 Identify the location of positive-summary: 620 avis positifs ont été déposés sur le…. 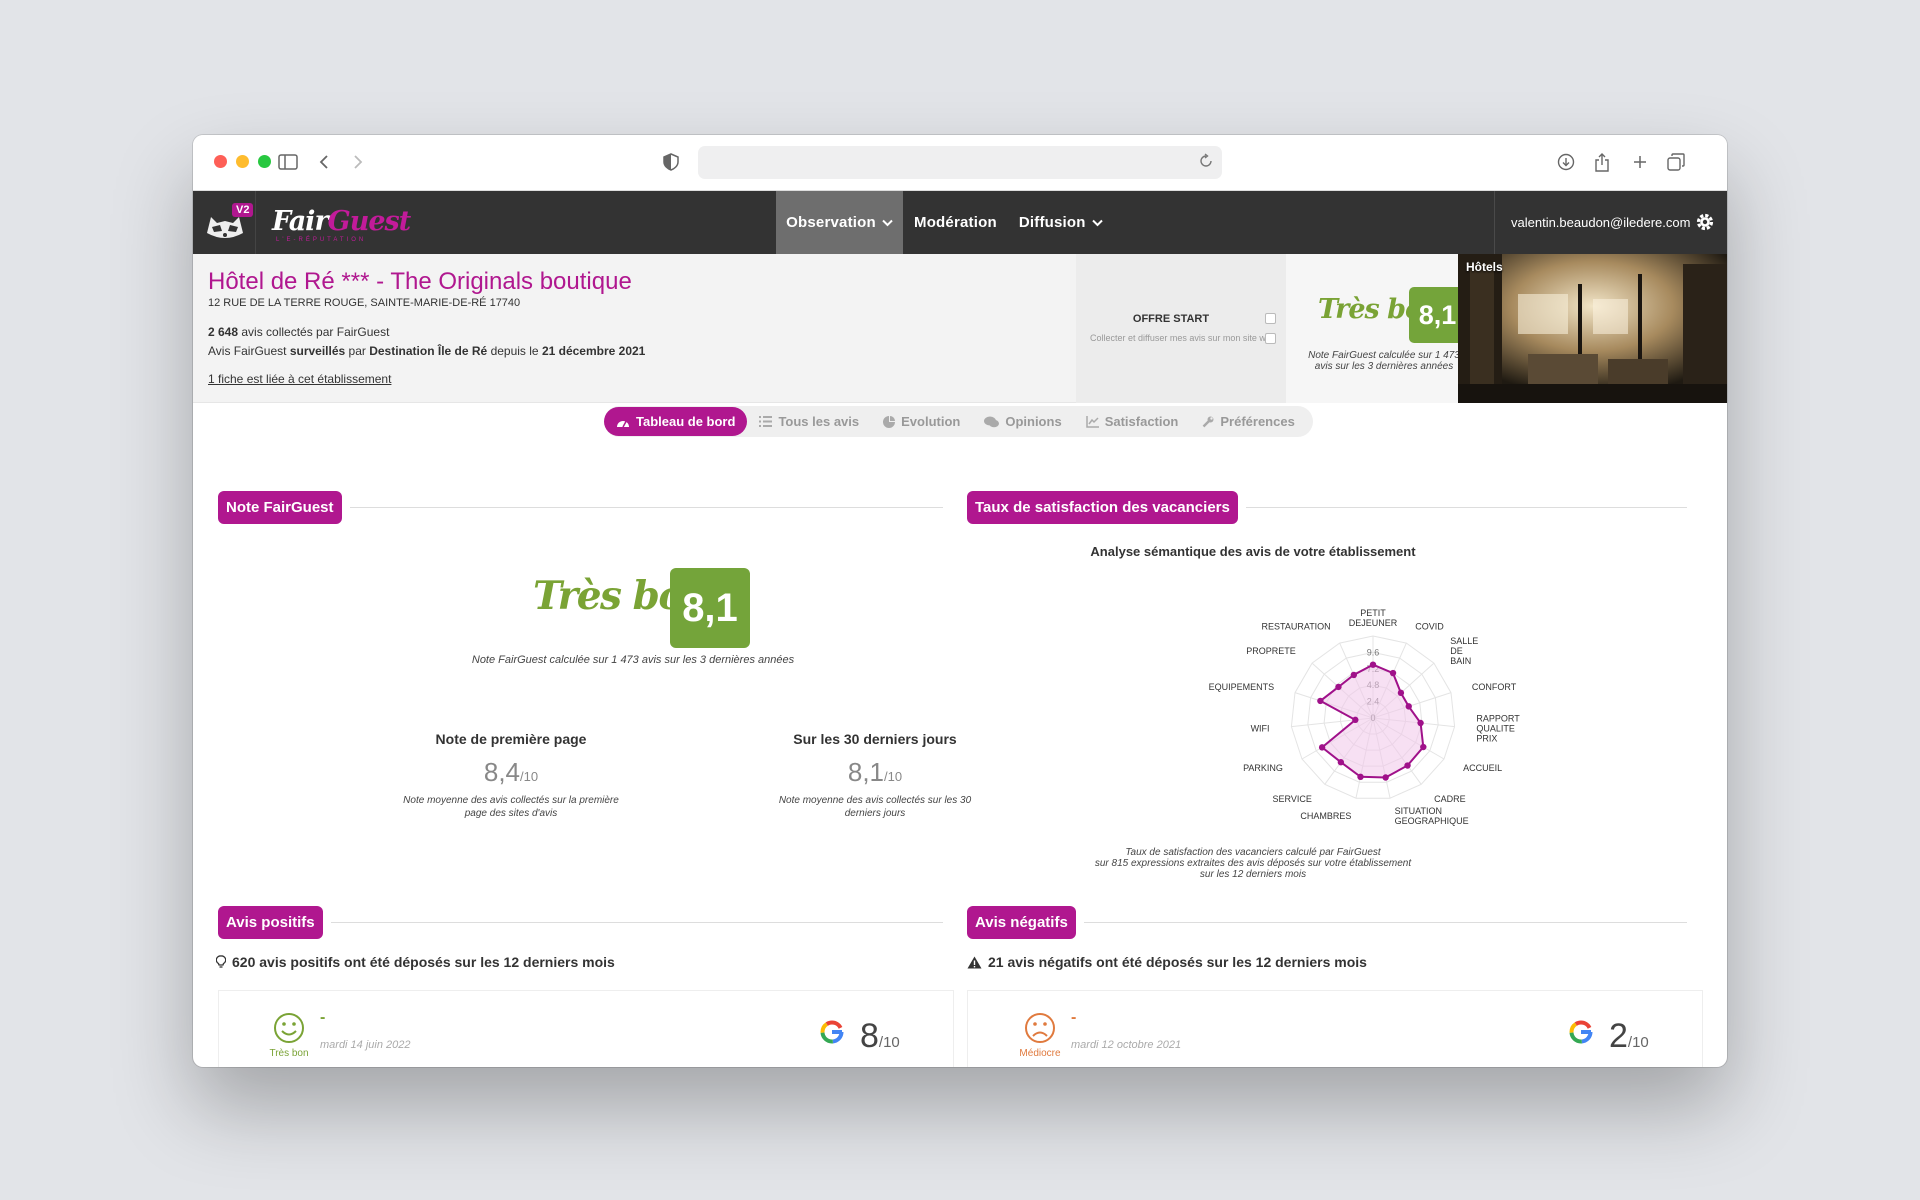
(415, 962).